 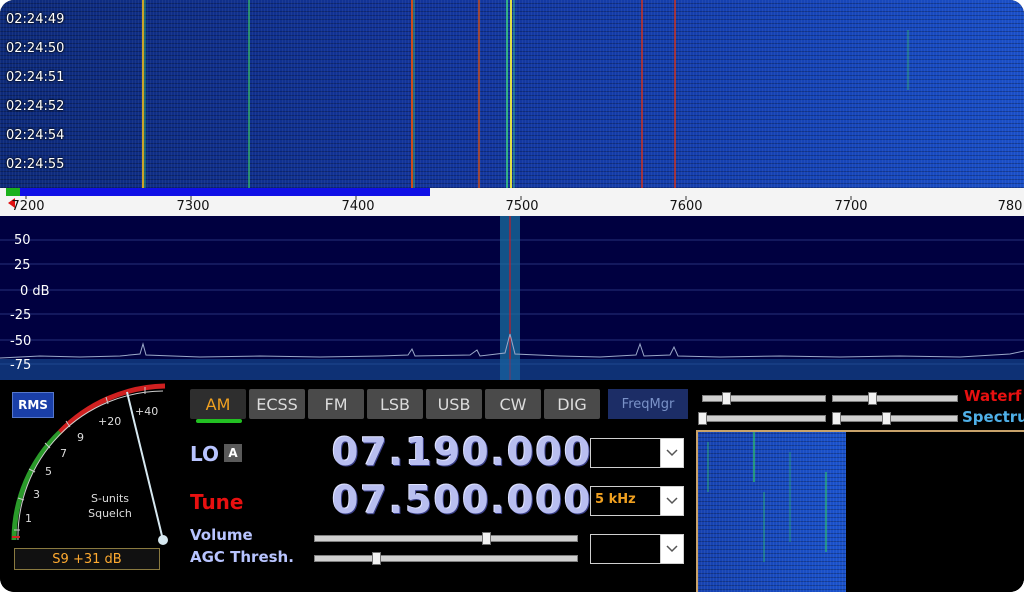 What do you see at coordinates (28, 206) in the screenshot?
I see `frequency-tick-label: 7200` at bounding box center [28, 206].